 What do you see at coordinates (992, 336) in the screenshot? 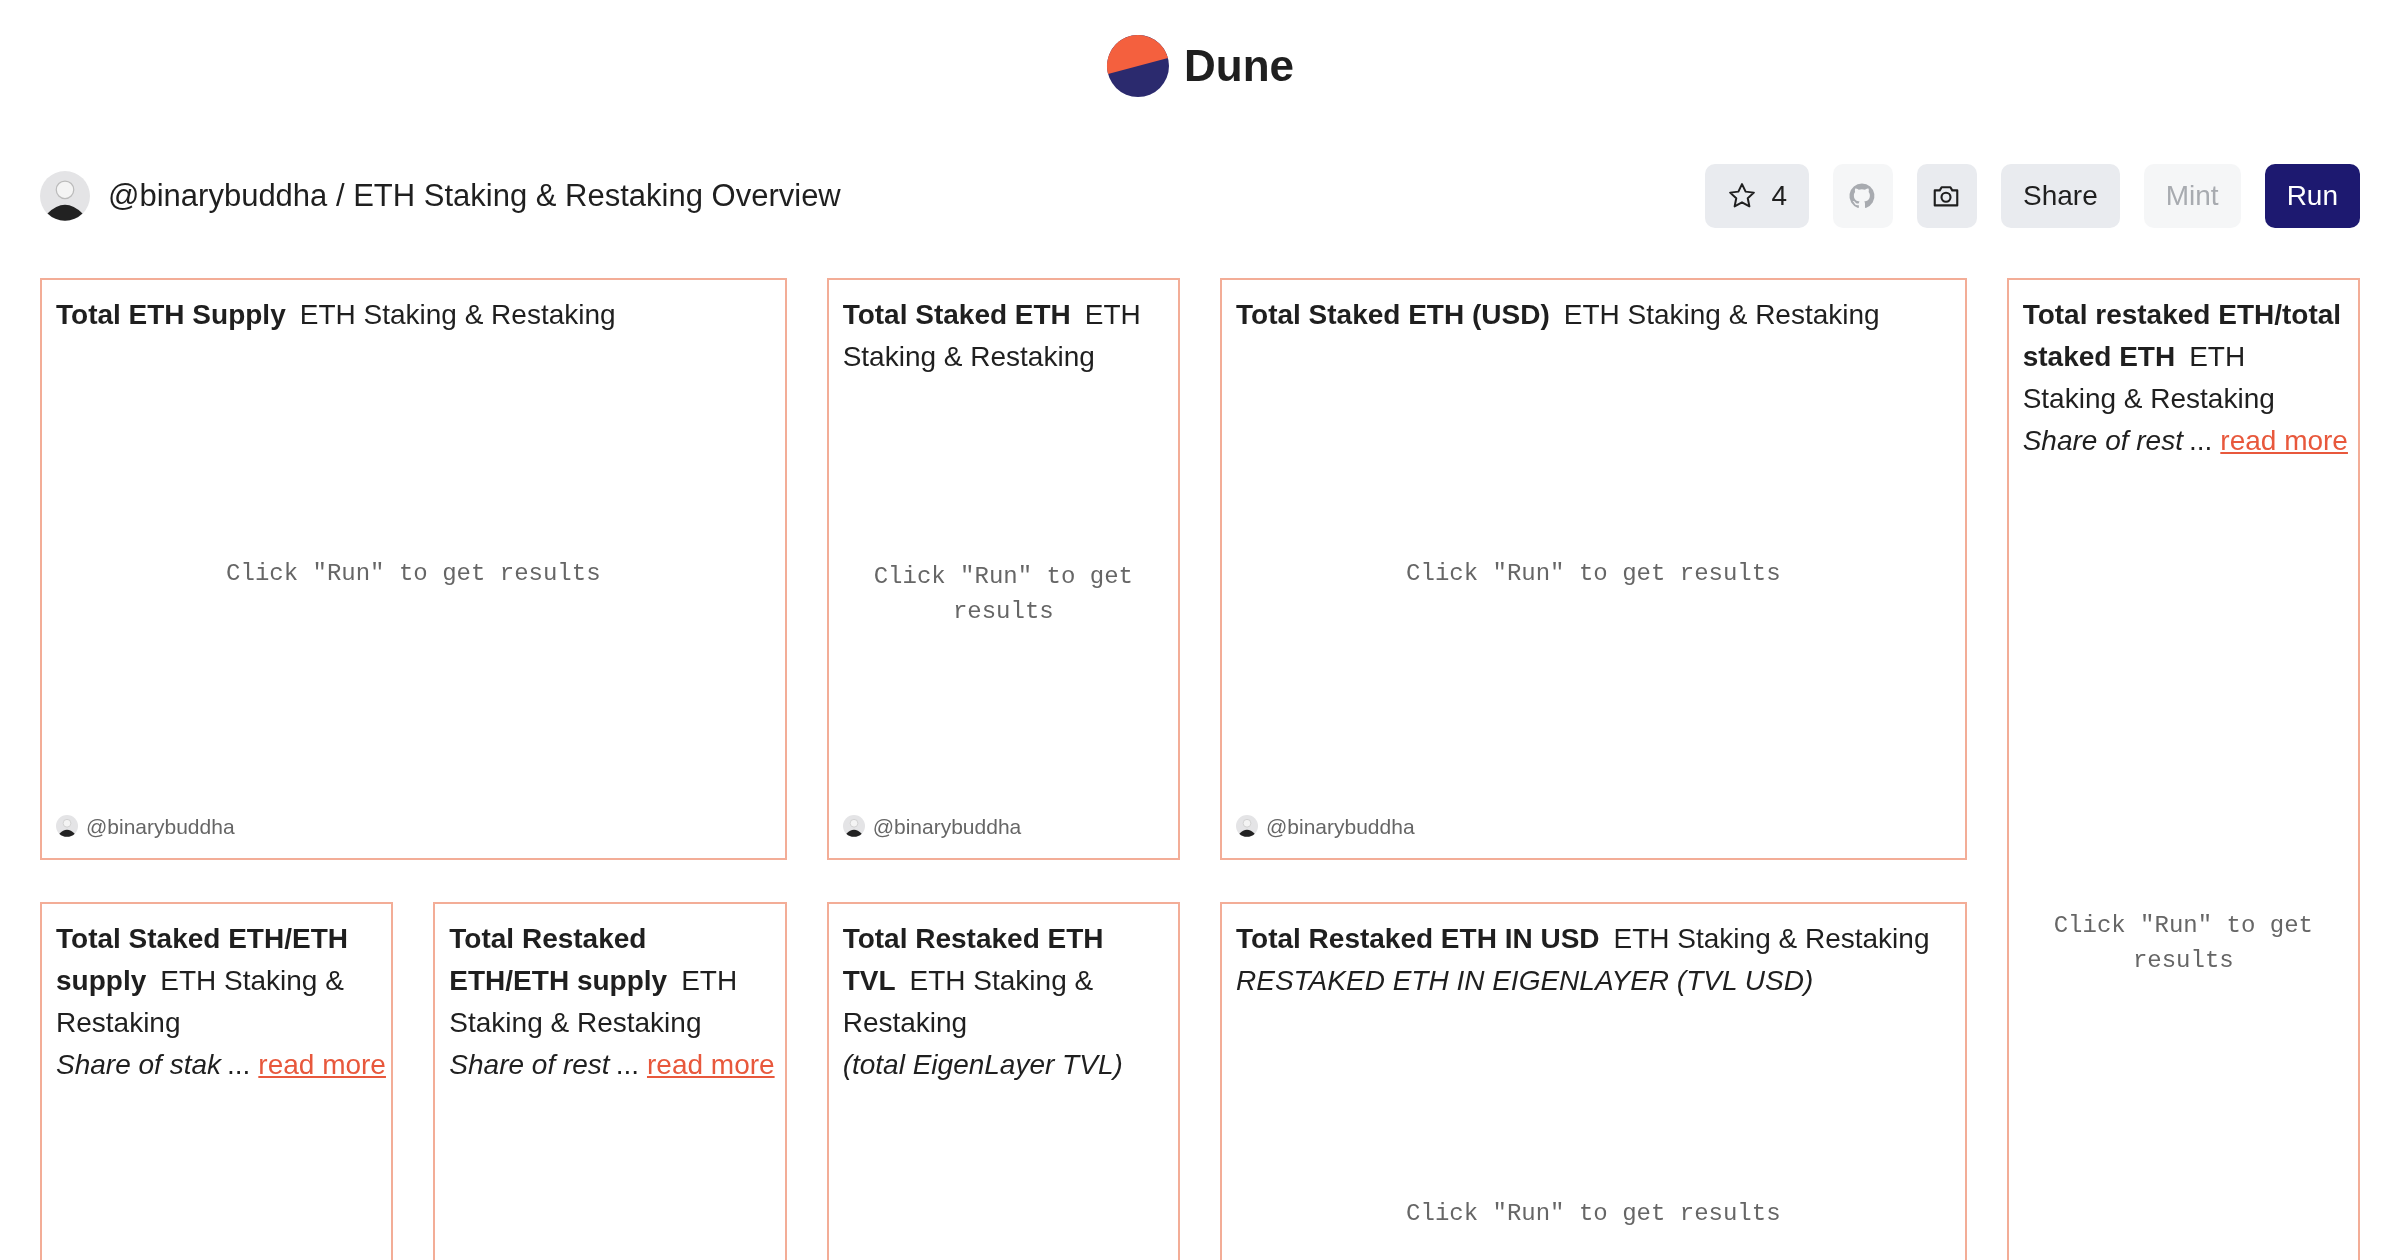
I see `card-heading: Total Staked ETH ETH Staking & Restaking` at bounding box center [992, 336].